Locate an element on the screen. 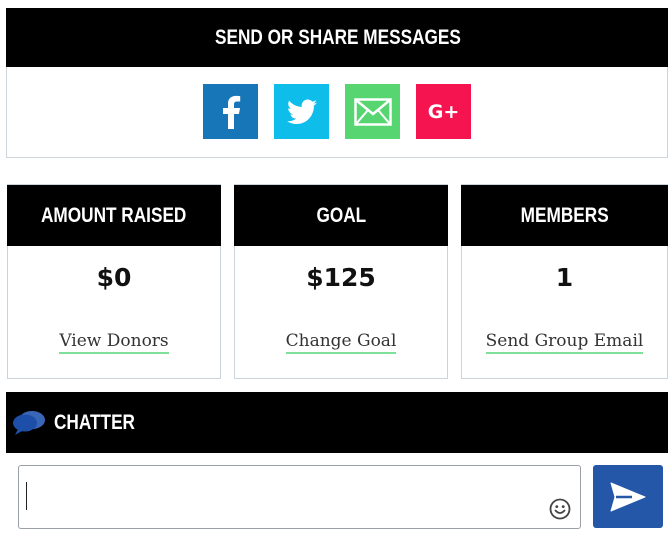  goal-title: GOAL is located at coordinates (341, 215).